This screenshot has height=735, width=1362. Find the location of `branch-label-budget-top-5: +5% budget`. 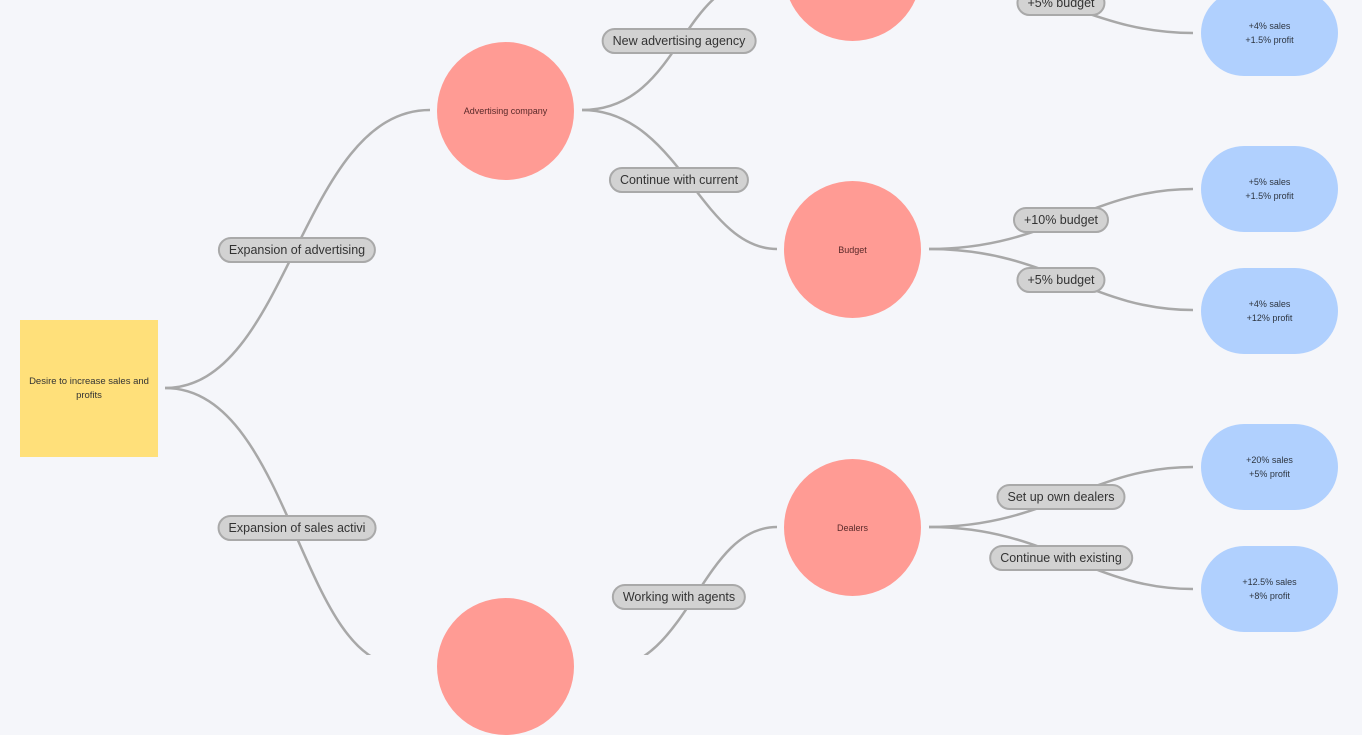

branch-label-budget-top-5: +5% budget is located at coordinates (1061, 8).